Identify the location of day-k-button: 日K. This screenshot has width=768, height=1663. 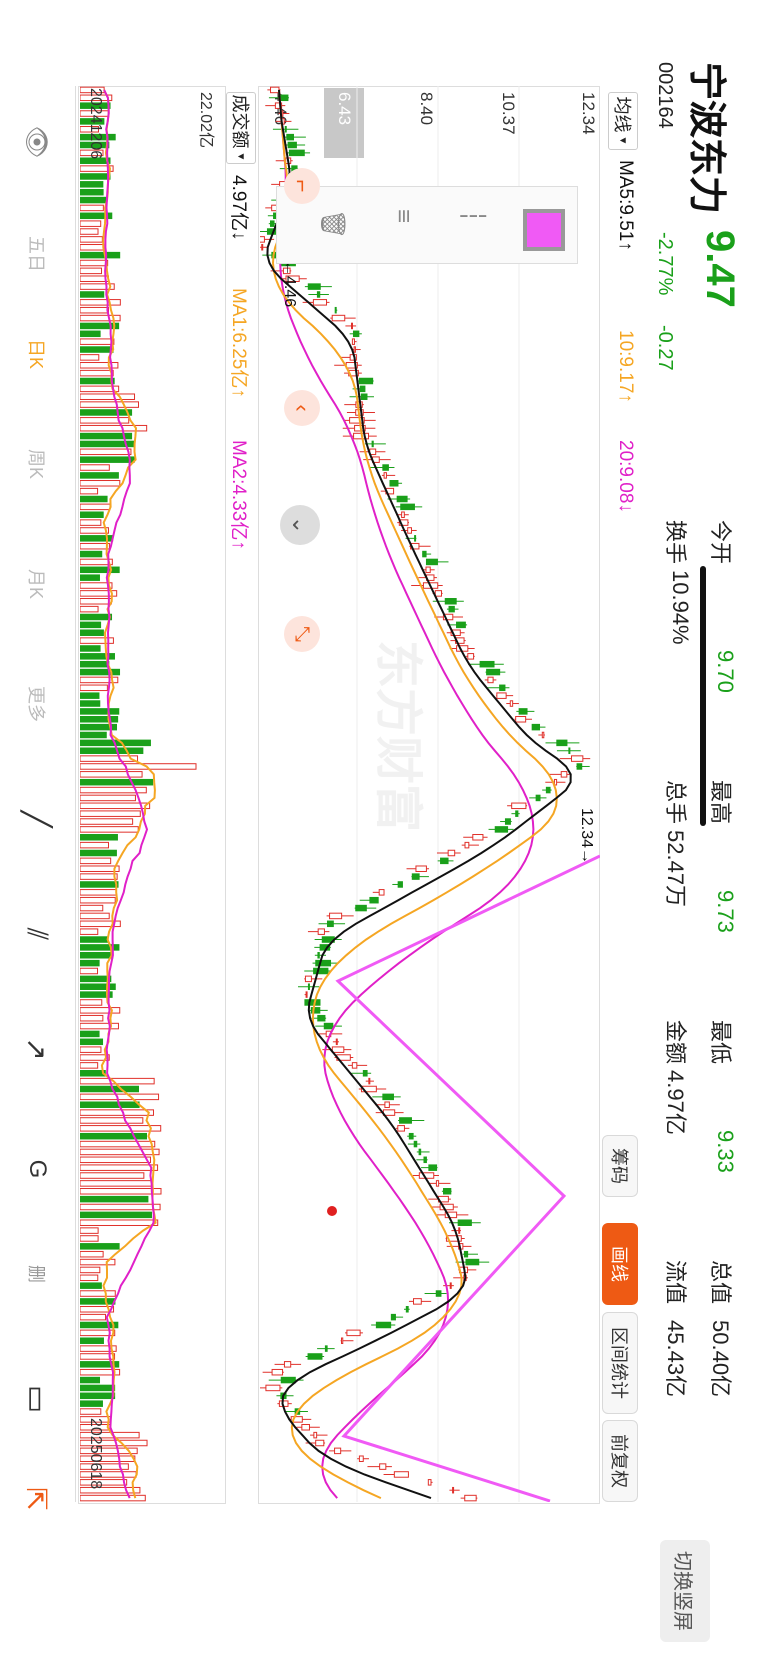
(37, 354).